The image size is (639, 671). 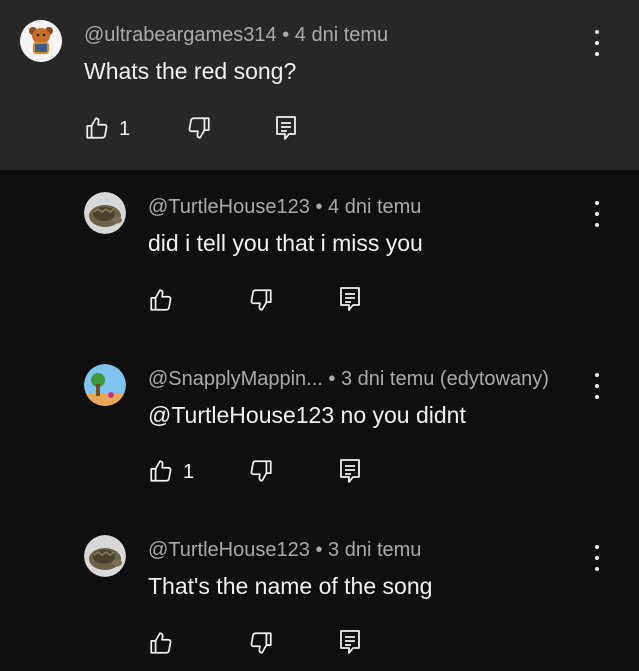 I want to click on landscape-avatar-image, so click(x=105, y=385).